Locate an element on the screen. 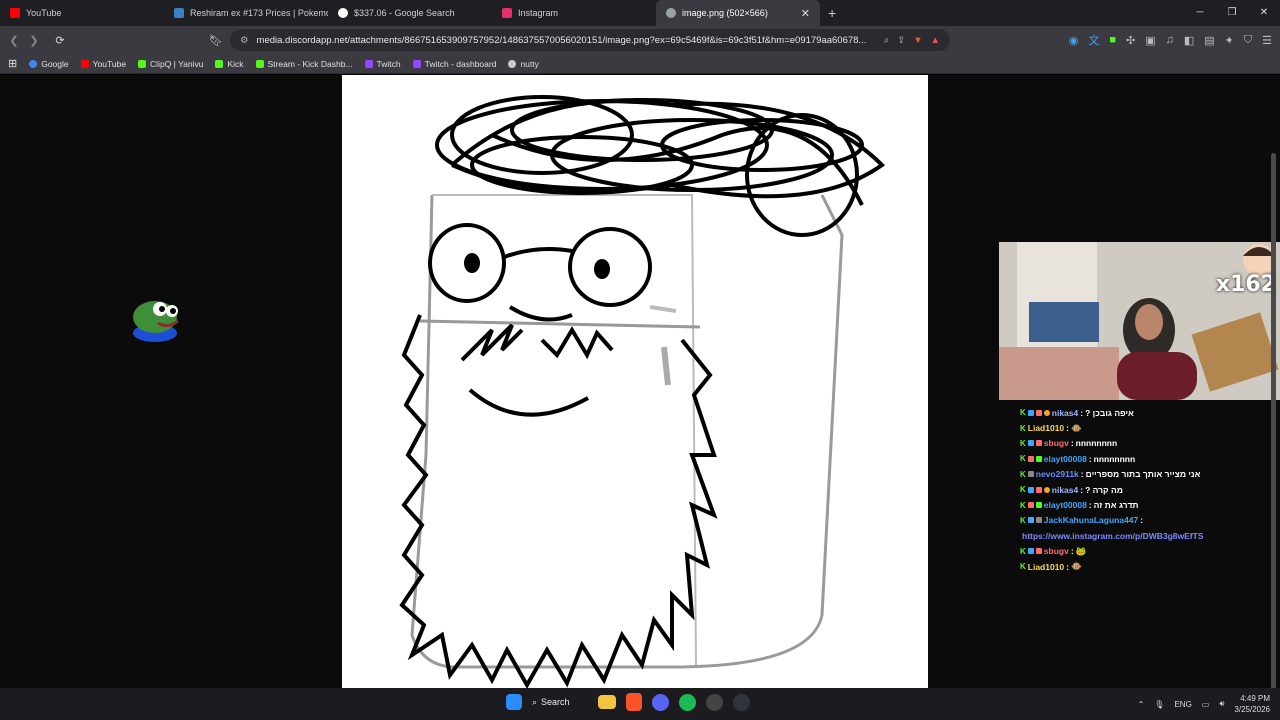  tab-title: $337.06 - Google Search is located at coordinates (404, 13).